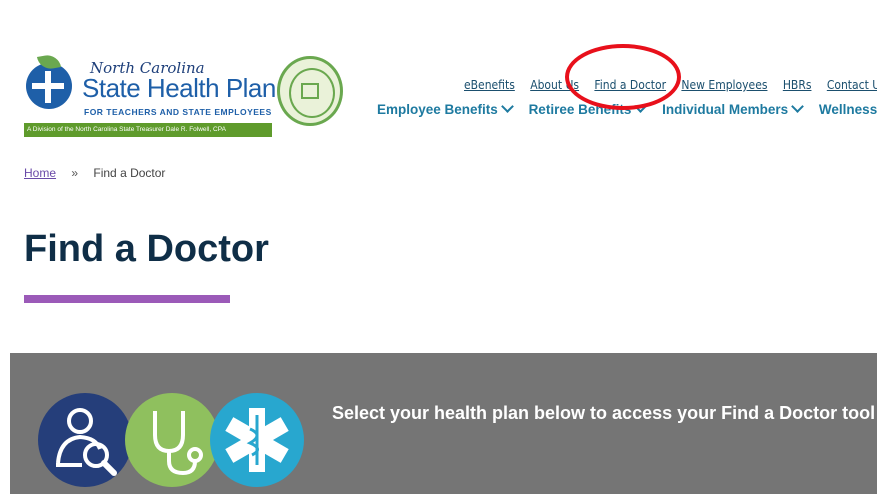 This screenshot has width=877, height=494. What do you see at coordinates (852, 85) in the screenshot?
I see `nav-contact-us: Contact Us` at bounding box center [852, 85].